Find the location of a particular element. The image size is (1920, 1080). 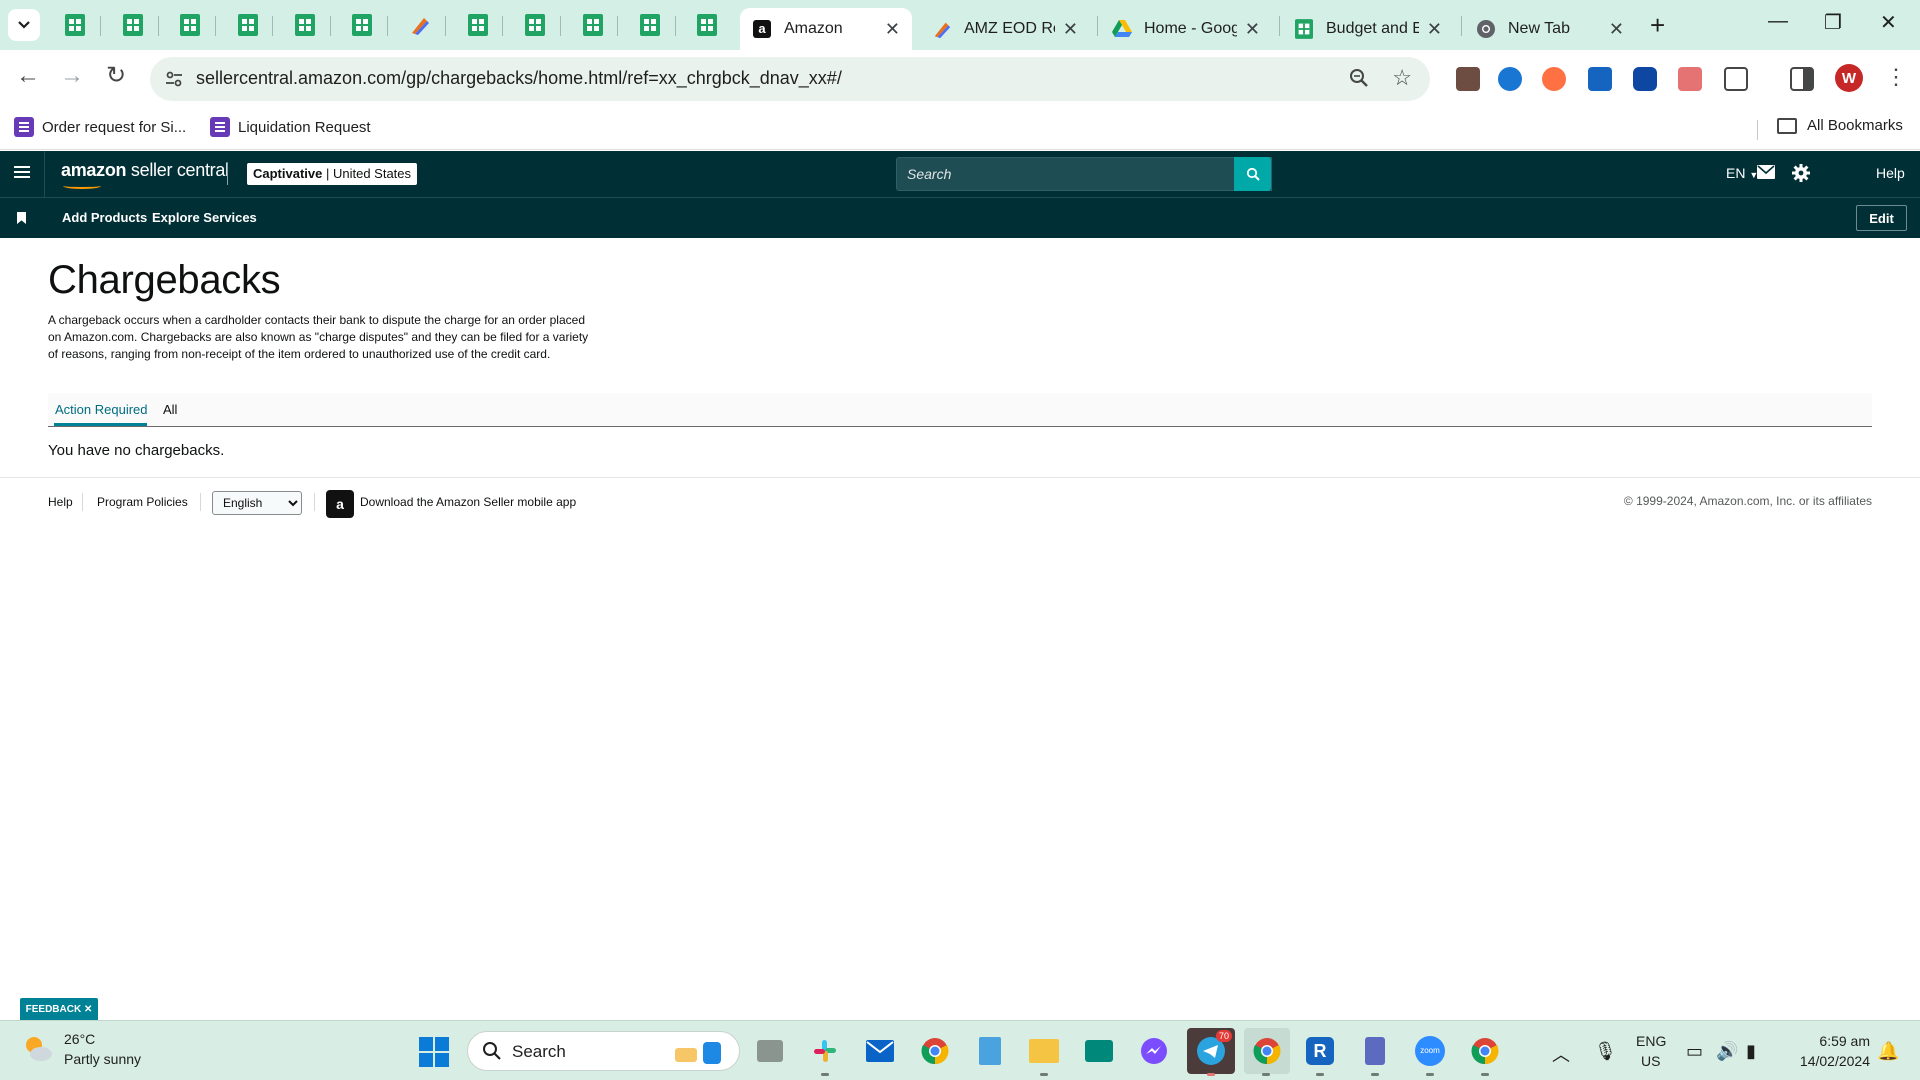

download-app-link: Download the Amazon Seller mobile app is located at coordinates (468, 502).